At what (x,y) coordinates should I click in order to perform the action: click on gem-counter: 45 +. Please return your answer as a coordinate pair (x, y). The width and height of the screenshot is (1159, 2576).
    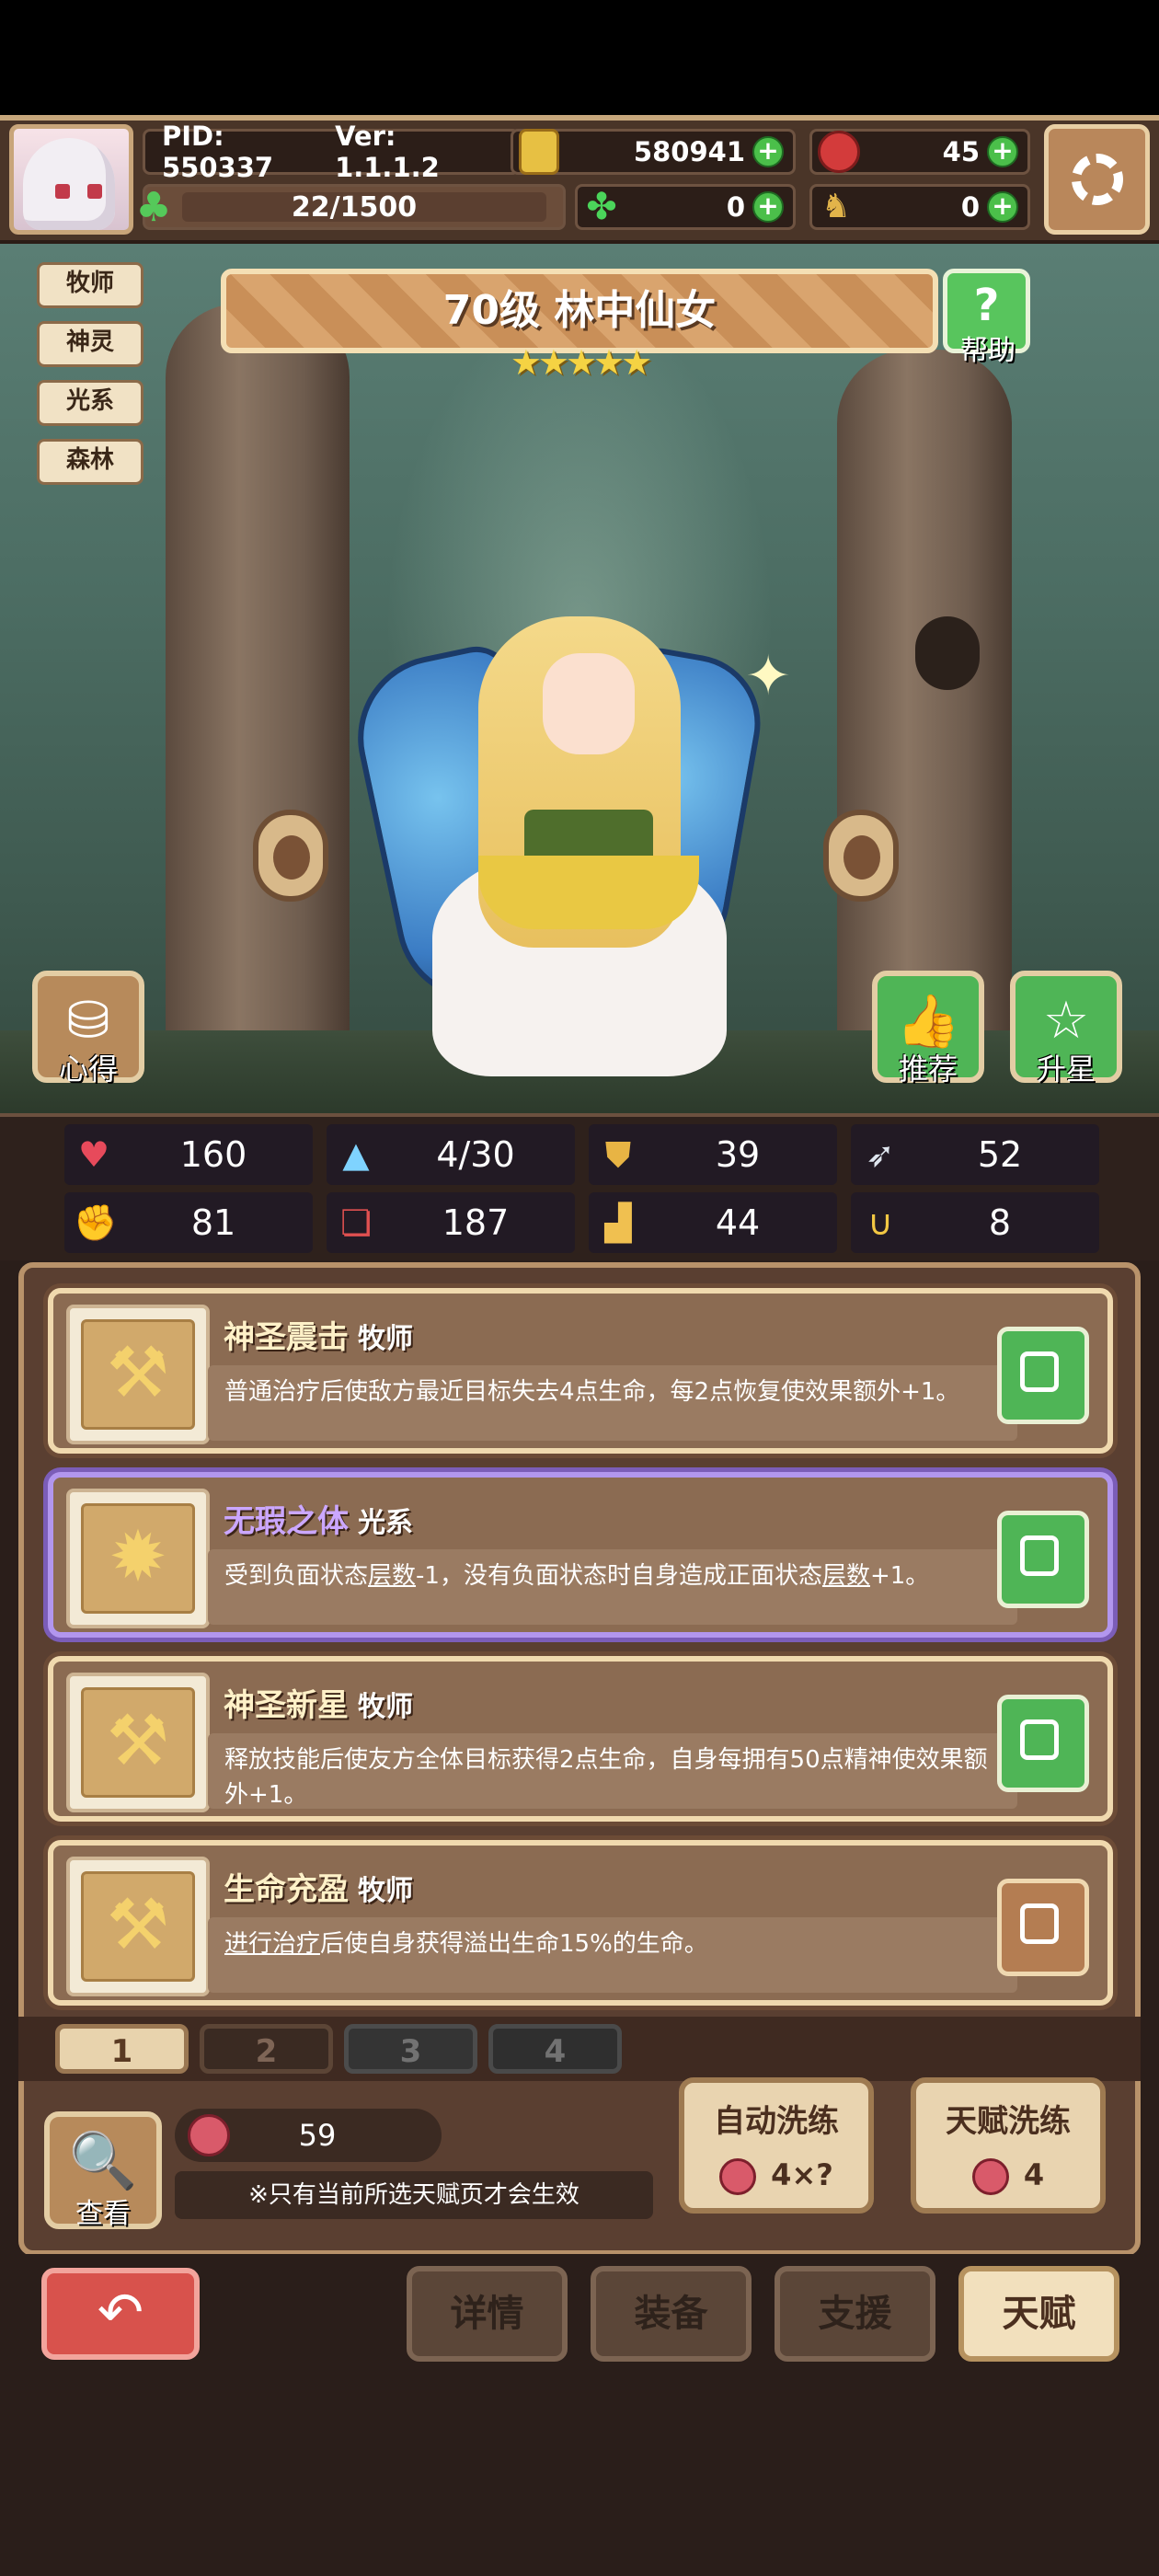
    Looking at the image, I should click on (919, 152).